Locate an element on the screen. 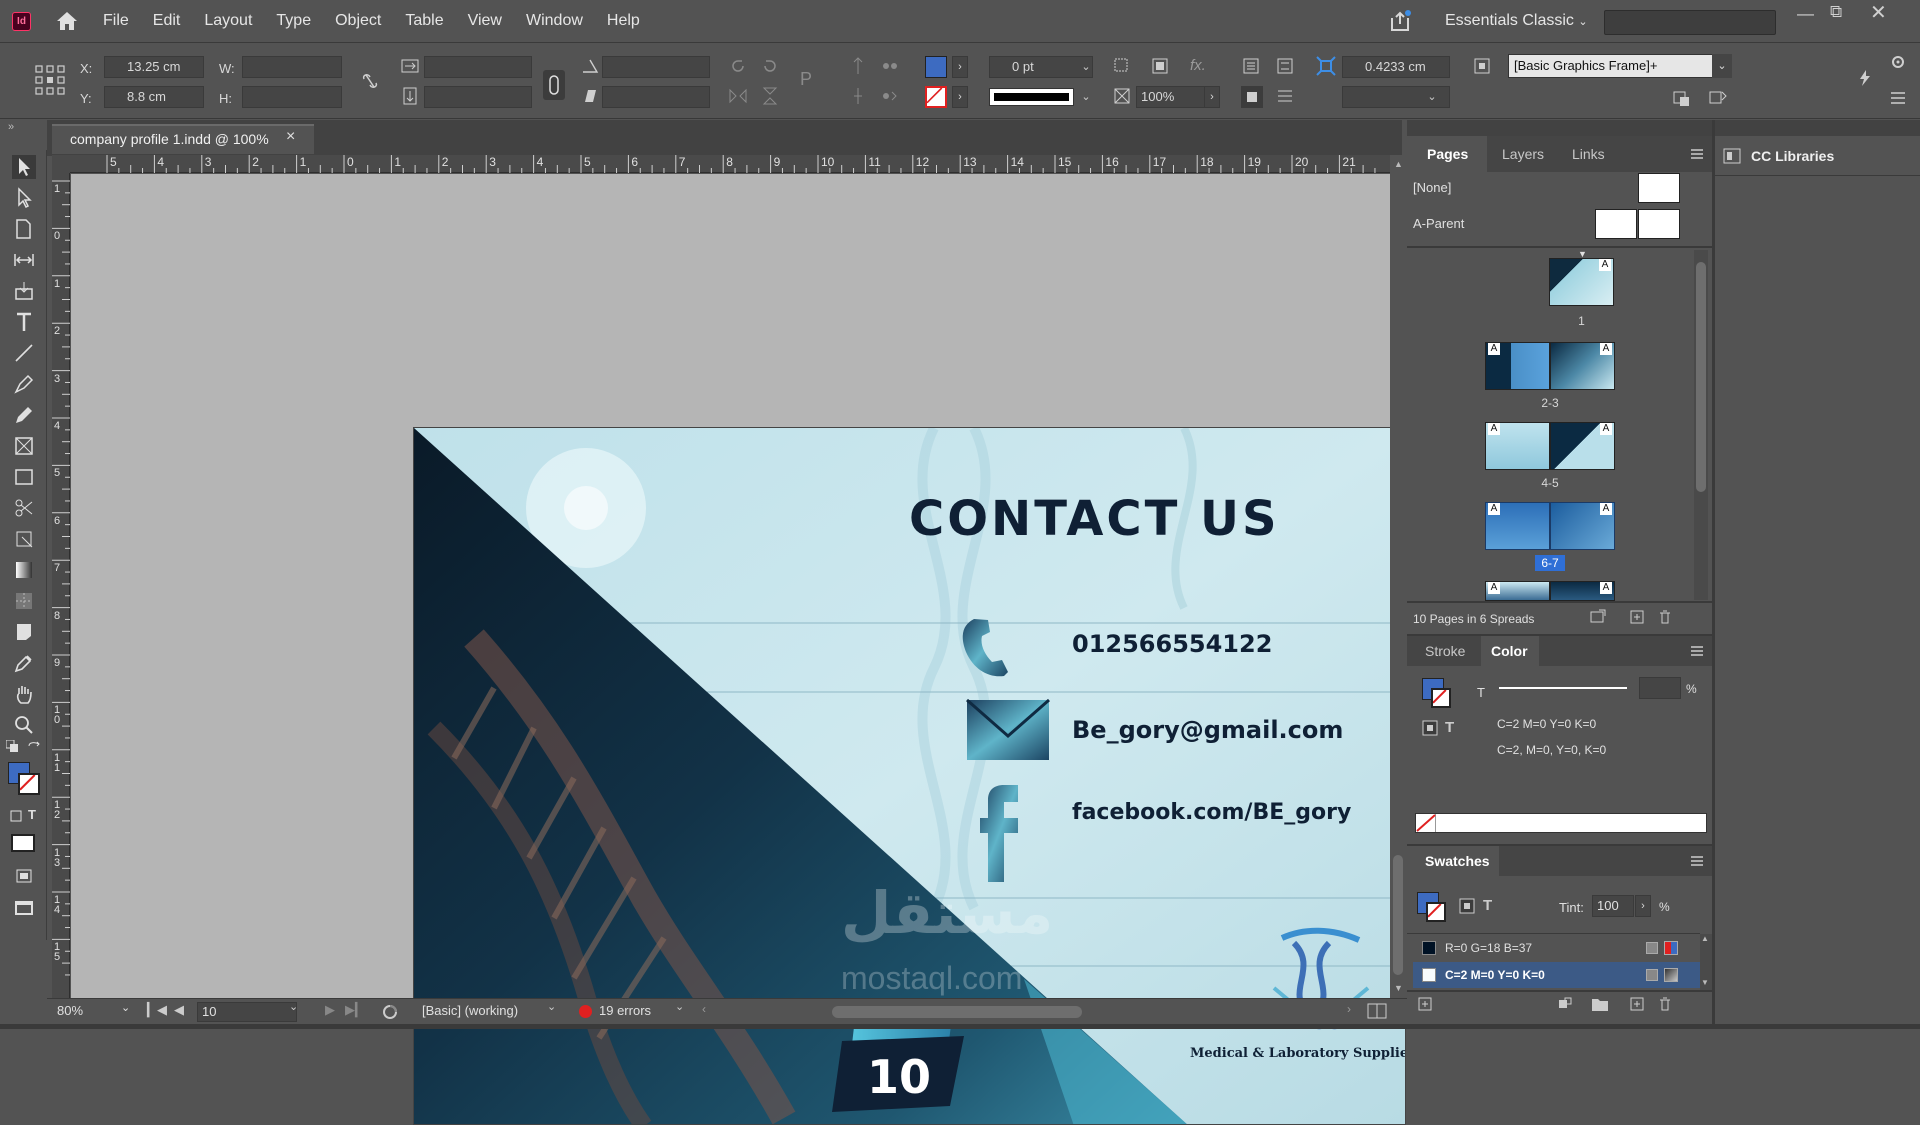  selection-tool-icon is located at coordinates (24, 167).